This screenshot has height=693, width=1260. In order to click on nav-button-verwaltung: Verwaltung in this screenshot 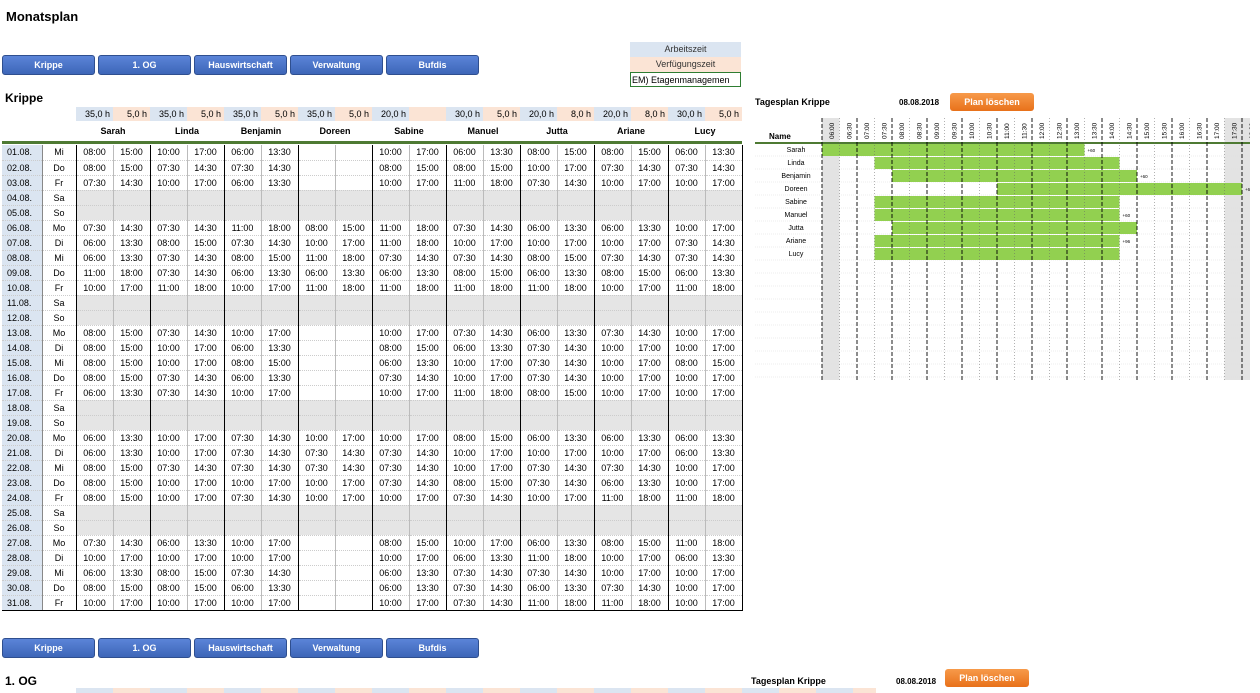, I will do `click(336, 648)`.